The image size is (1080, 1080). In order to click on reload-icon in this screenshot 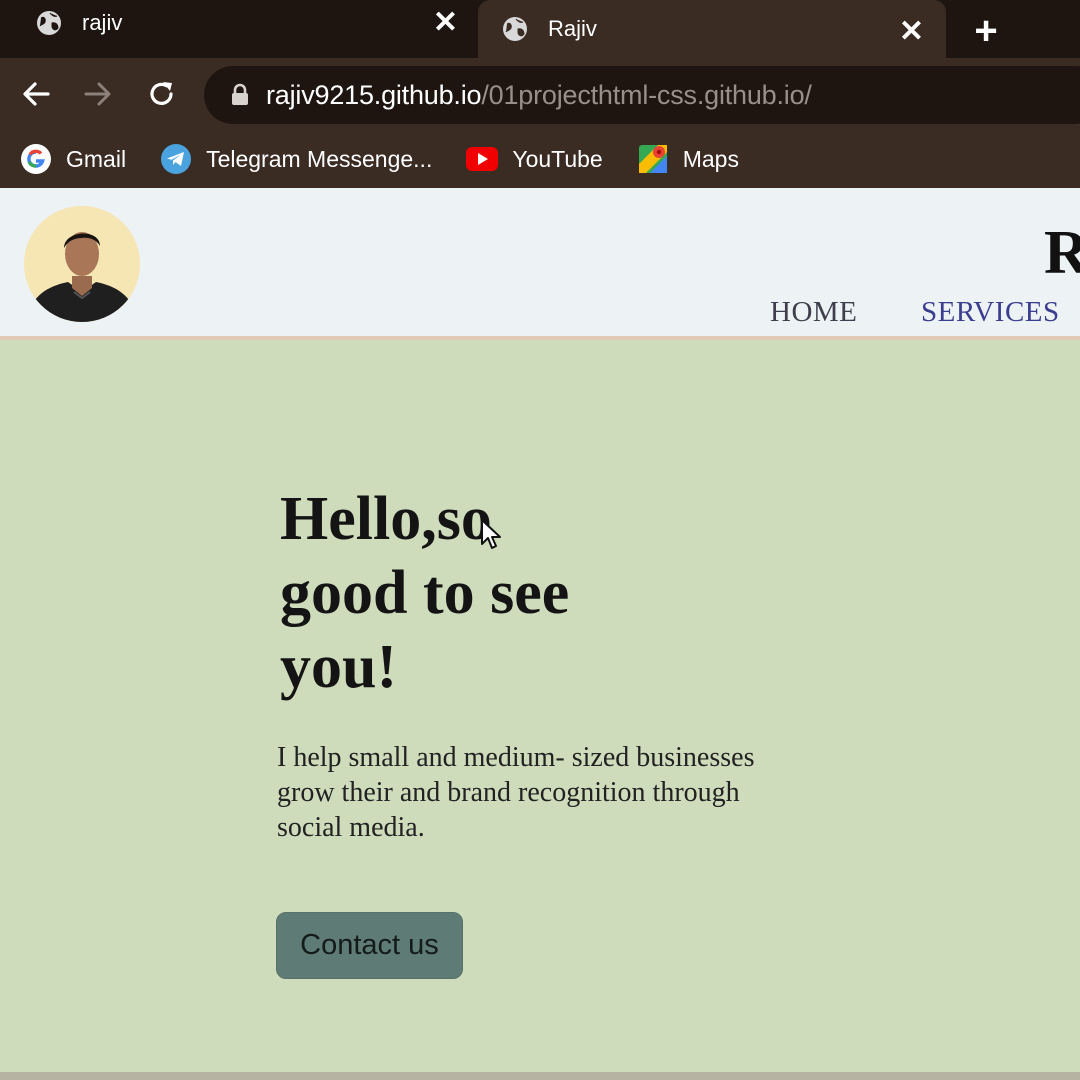, I will do `click(162, 94)`.